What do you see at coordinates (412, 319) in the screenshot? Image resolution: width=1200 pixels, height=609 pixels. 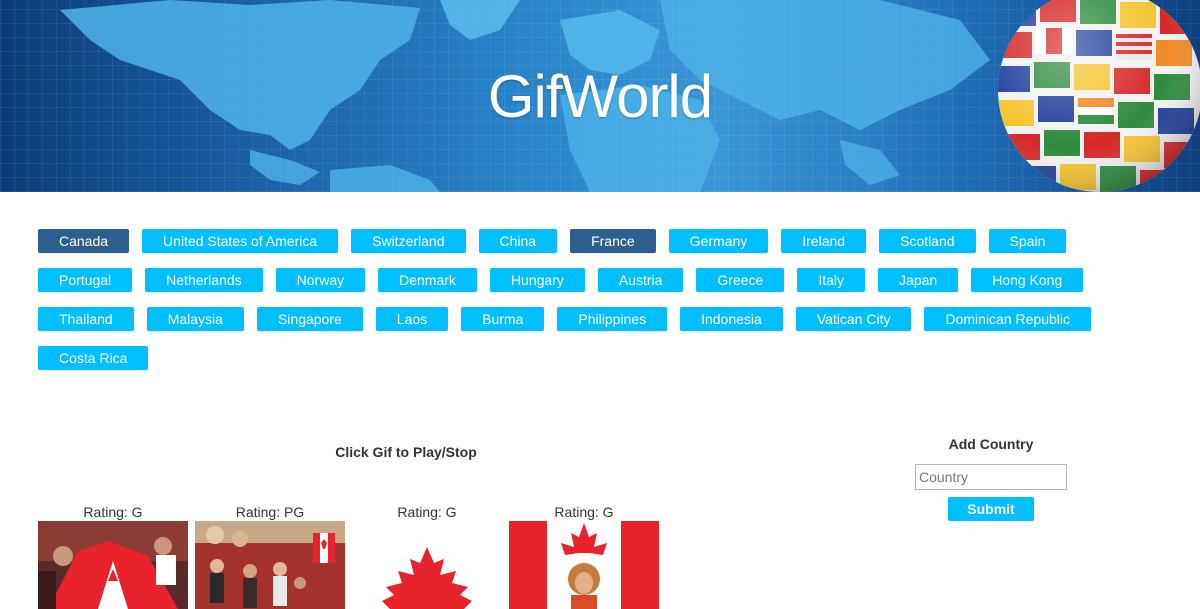 I see `country-button-laos: Laos` at bounding box center [412, 319].